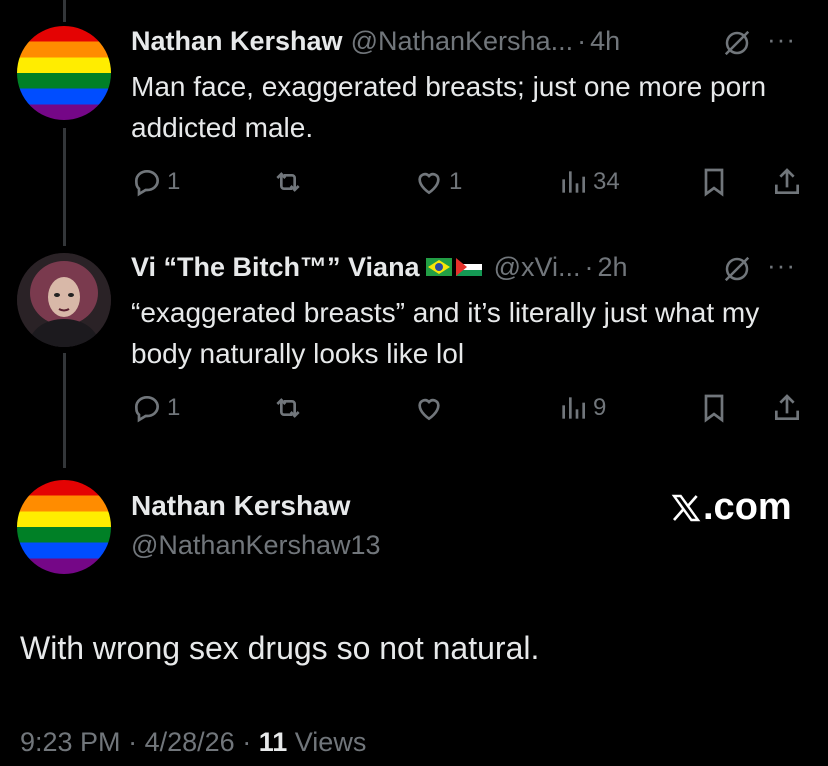 The width and height of the screenshot is (828, 766). Describe the element at coordinates (190, 742) in the screenshot. I see `post-date: 4/28/26` at that location.